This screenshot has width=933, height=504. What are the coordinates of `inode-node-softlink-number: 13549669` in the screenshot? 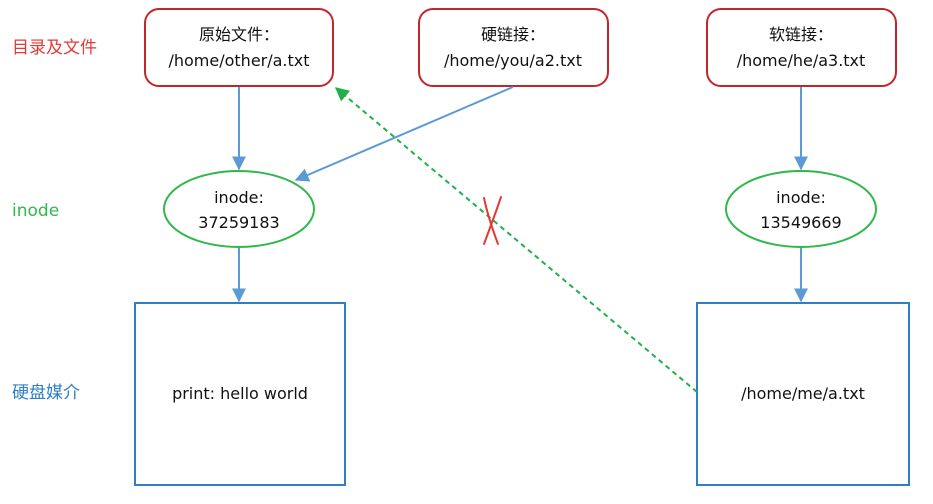 It's located at (800, 222).